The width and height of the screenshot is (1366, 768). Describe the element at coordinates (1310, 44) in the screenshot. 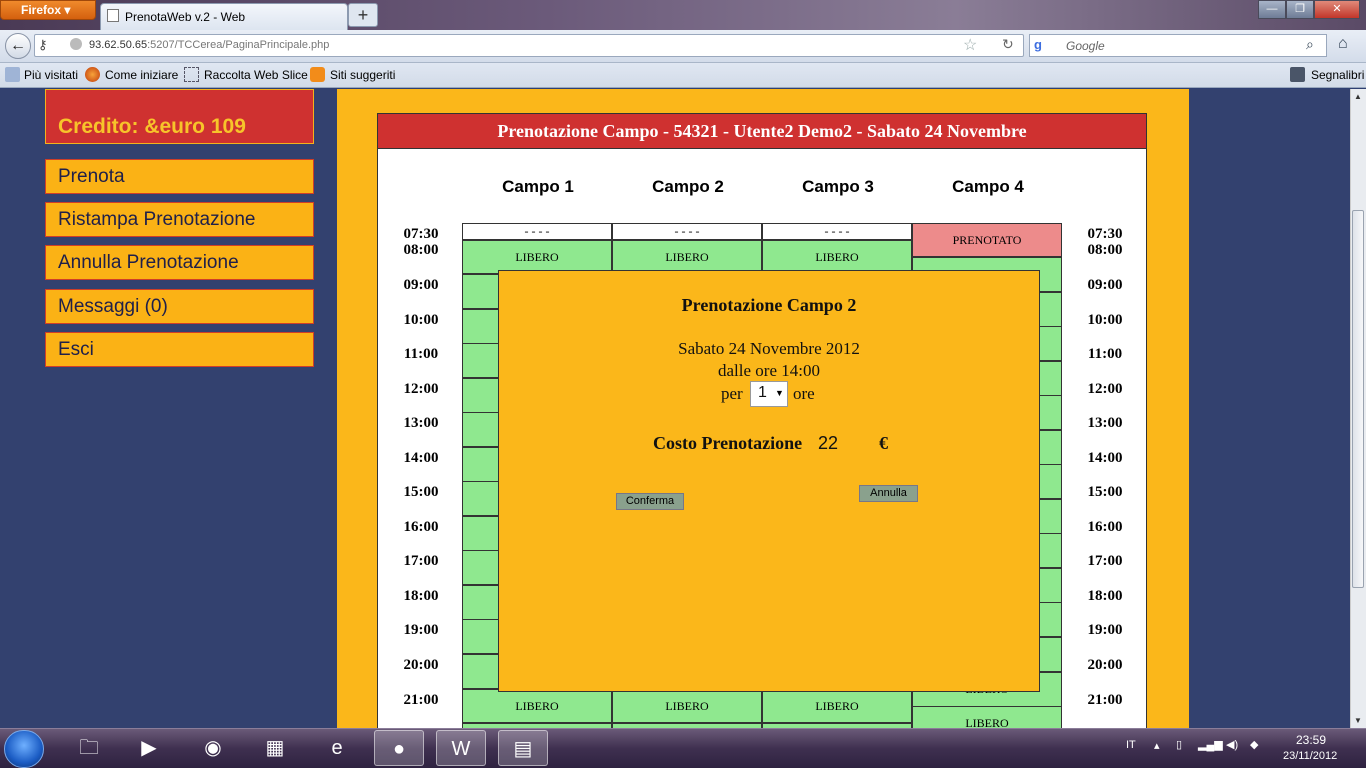

I see `search-icon: ⌕` at that location.